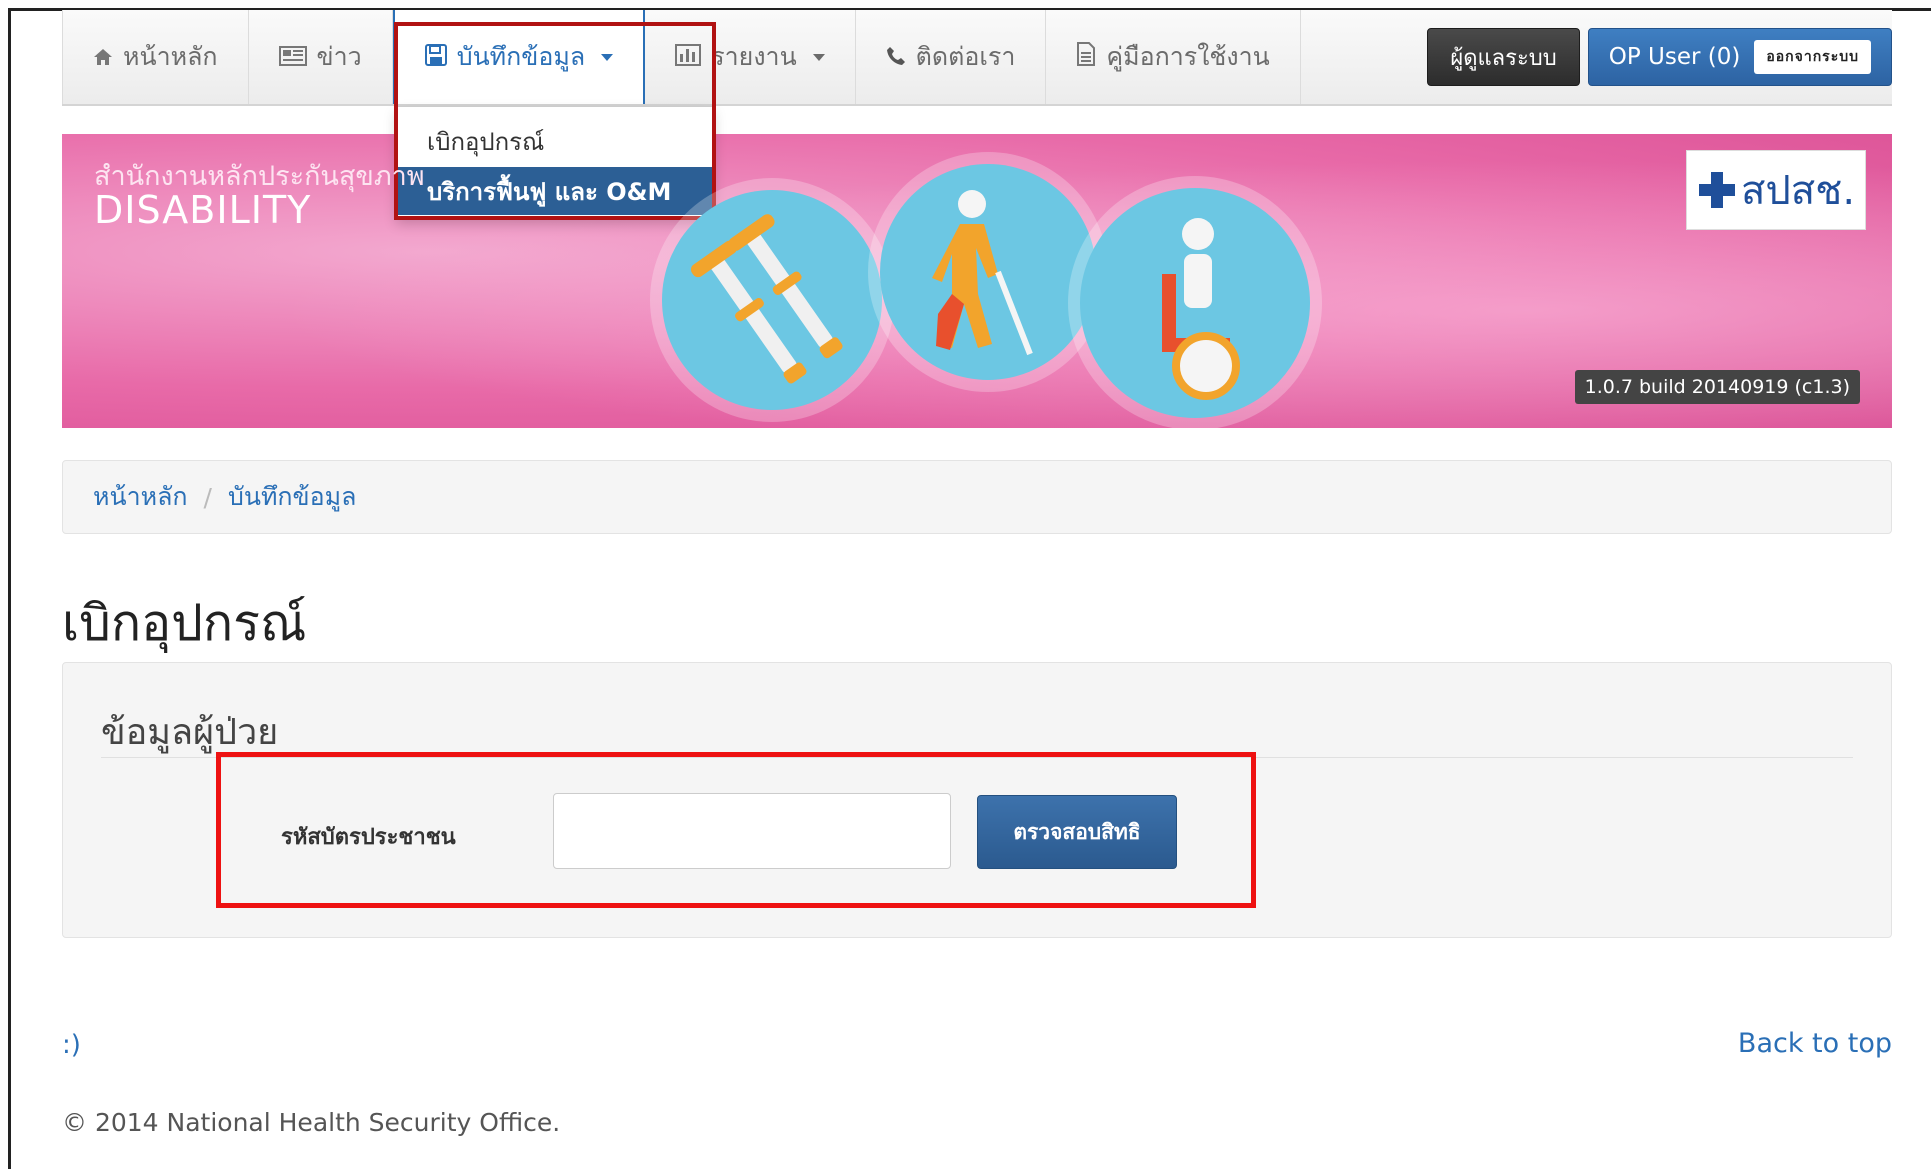 The height and width of the screenshot is (1169, 1931). What do you see at coordinates (292, 497) in the screenshot?
I see `breadcrumb-current: บันทึกข้อมูล` at bounding box center [292, 497].